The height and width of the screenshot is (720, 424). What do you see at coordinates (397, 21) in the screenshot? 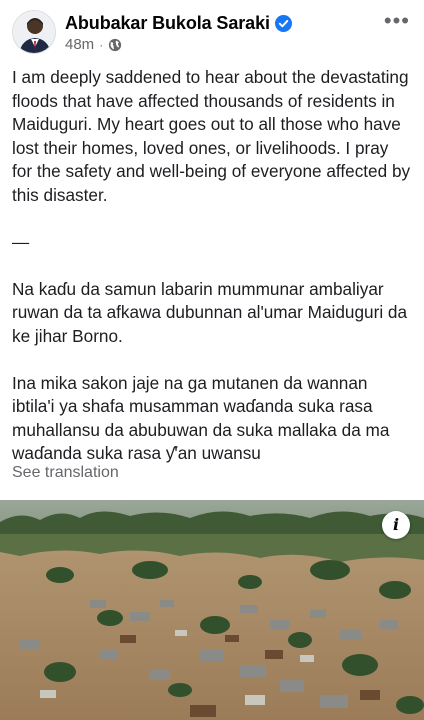
I see `more-options-button: •••` at bounding box center [397, 21].